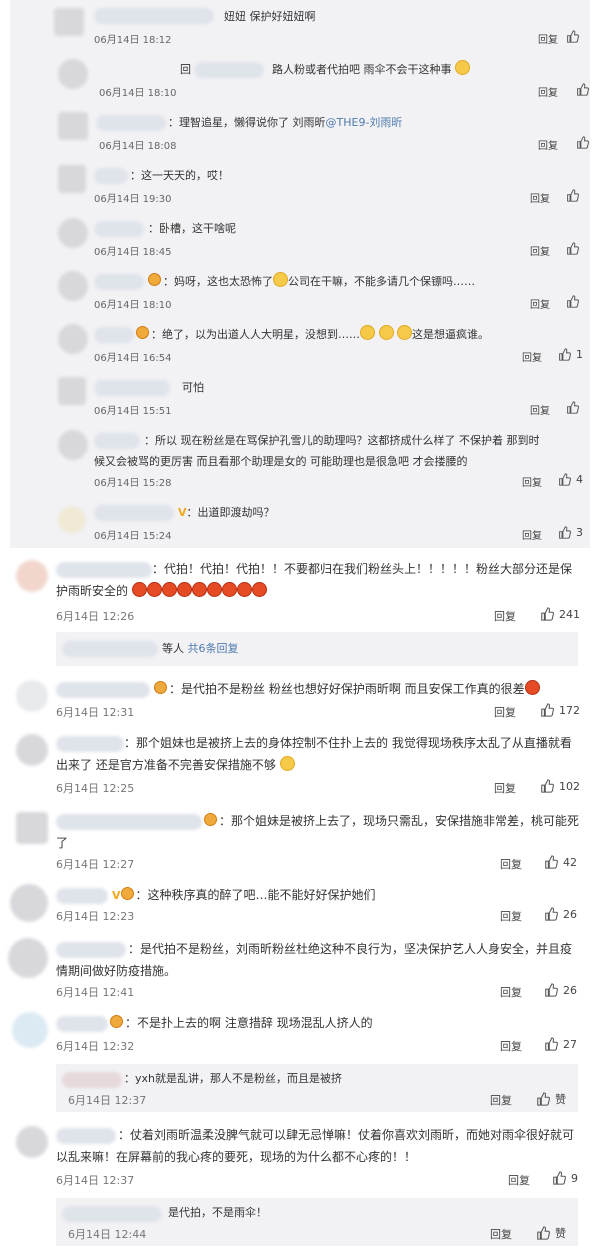 Image resolution: width=600 pixels, height=1251 pixels. I want to click on like-button: 27, so click(560, 1044).